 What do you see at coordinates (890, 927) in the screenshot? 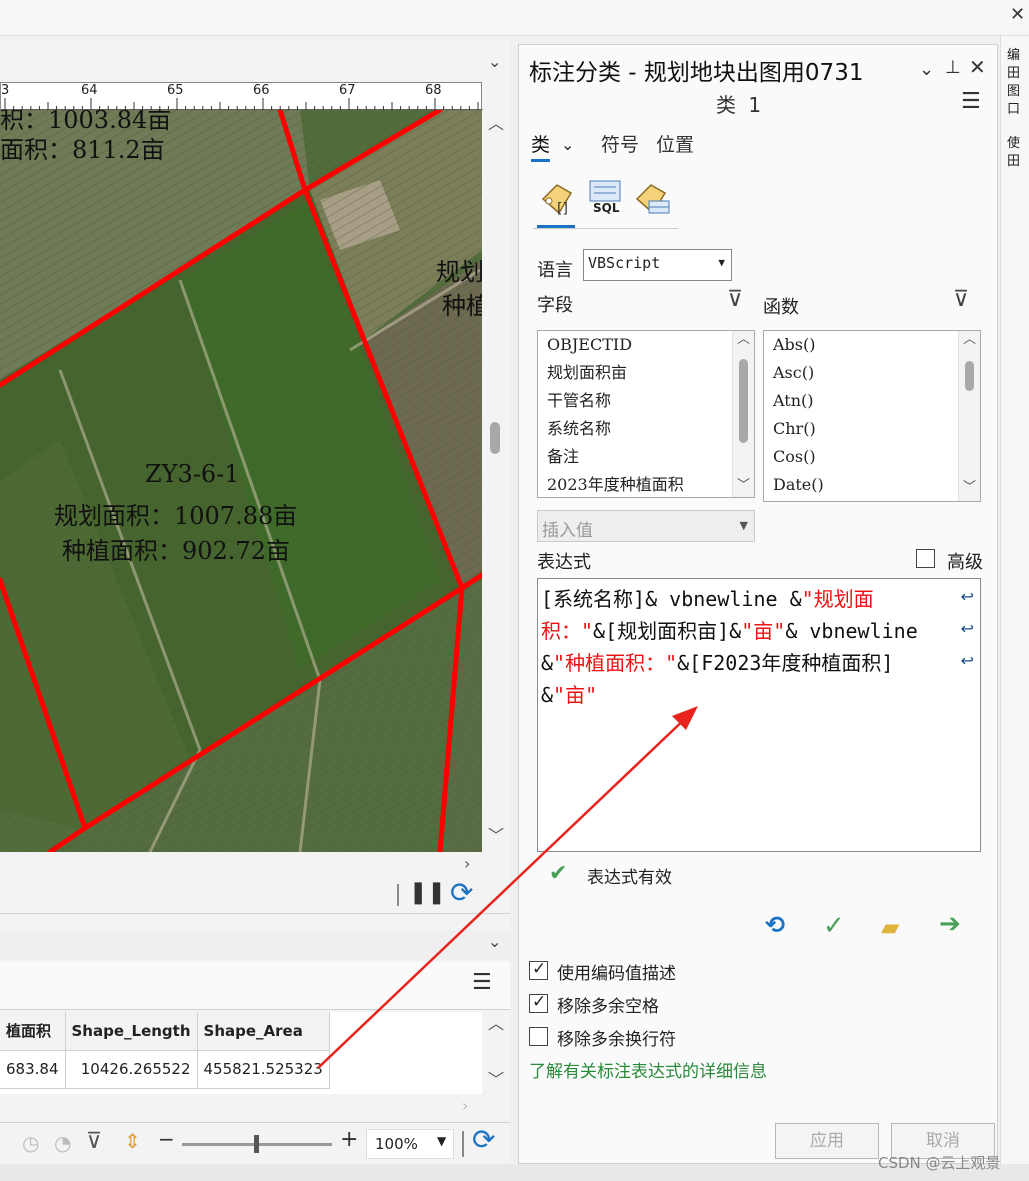
I see `folder-open-icon: ▰` at bounding box center [890, 927].